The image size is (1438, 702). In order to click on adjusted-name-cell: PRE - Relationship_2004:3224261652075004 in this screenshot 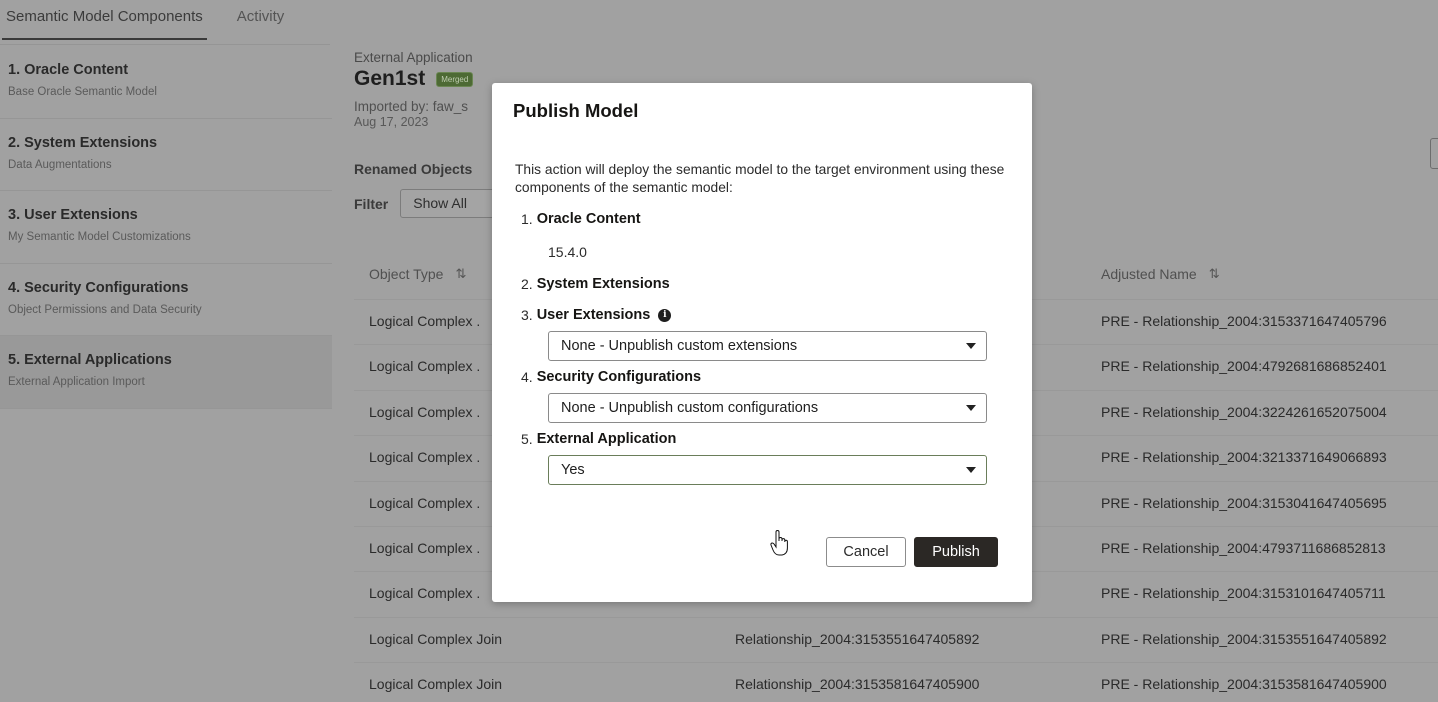, I will do `click(1244, 411)`.